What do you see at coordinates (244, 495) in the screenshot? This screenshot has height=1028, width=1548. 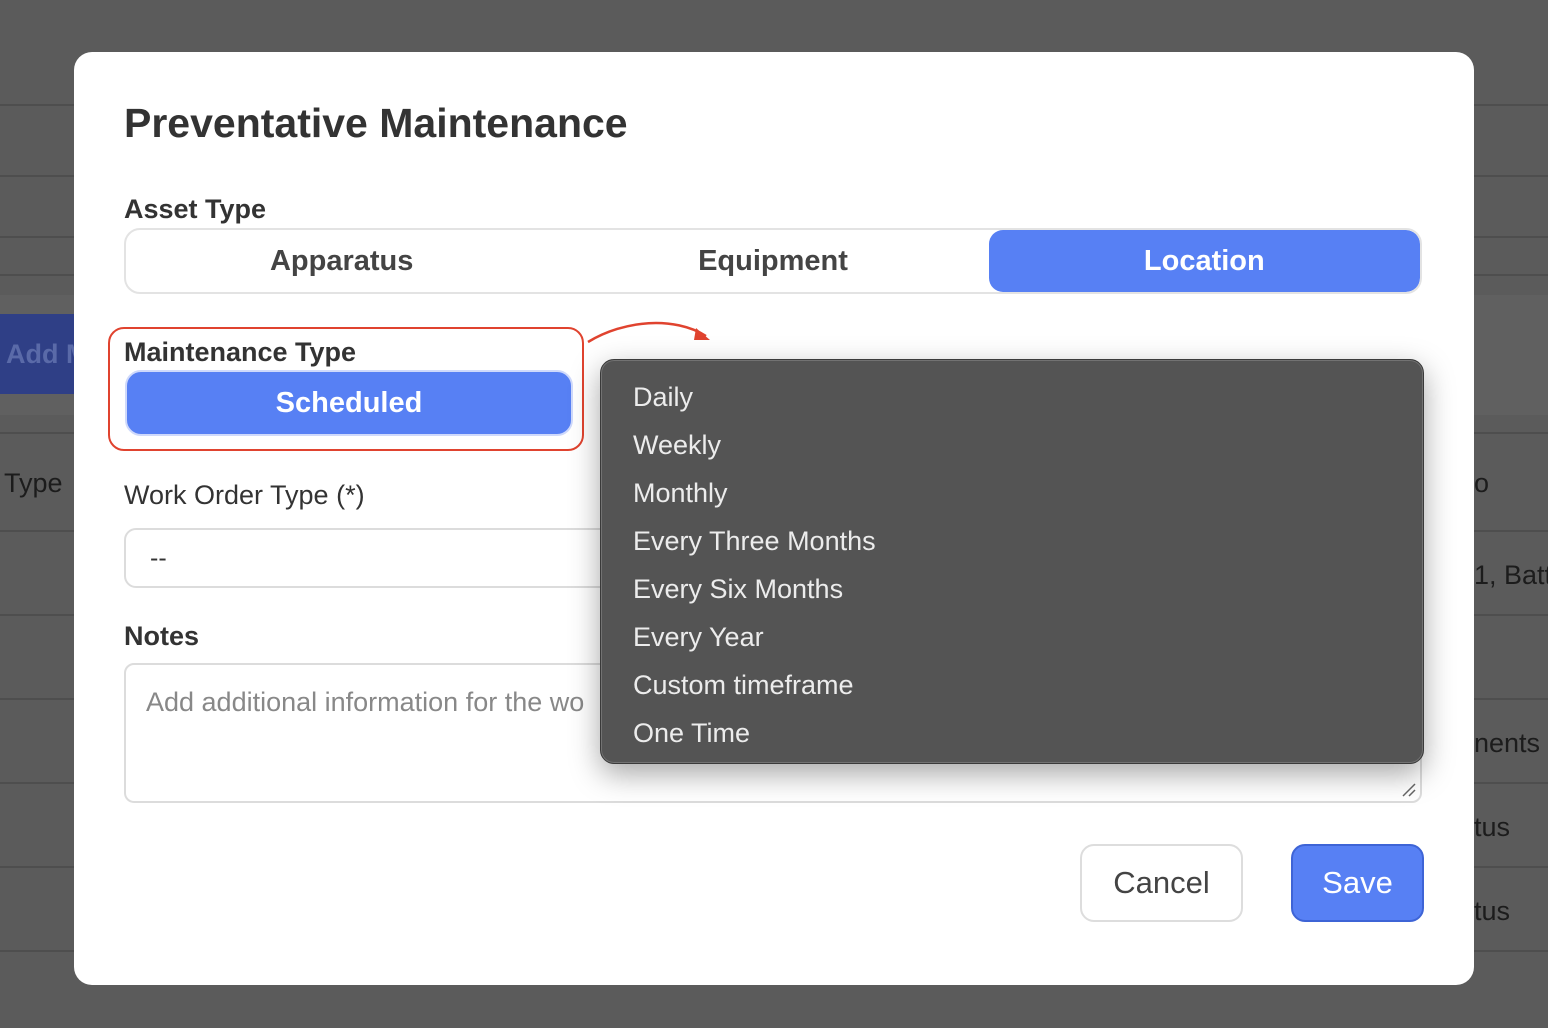 I see `work-order-type-label: Work Order Type (*)` at bounding box center [244, 495].